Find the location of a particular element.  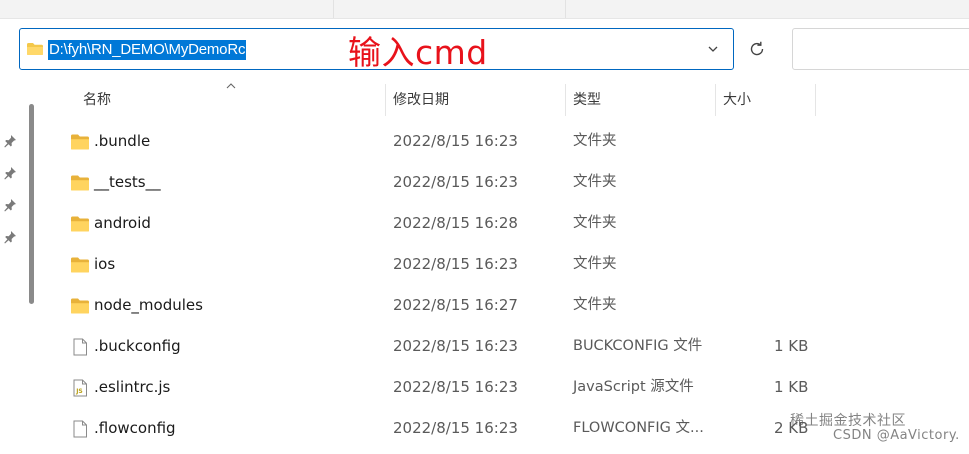

annotation-label: 输入cmd is located at coordinates (418, 52).